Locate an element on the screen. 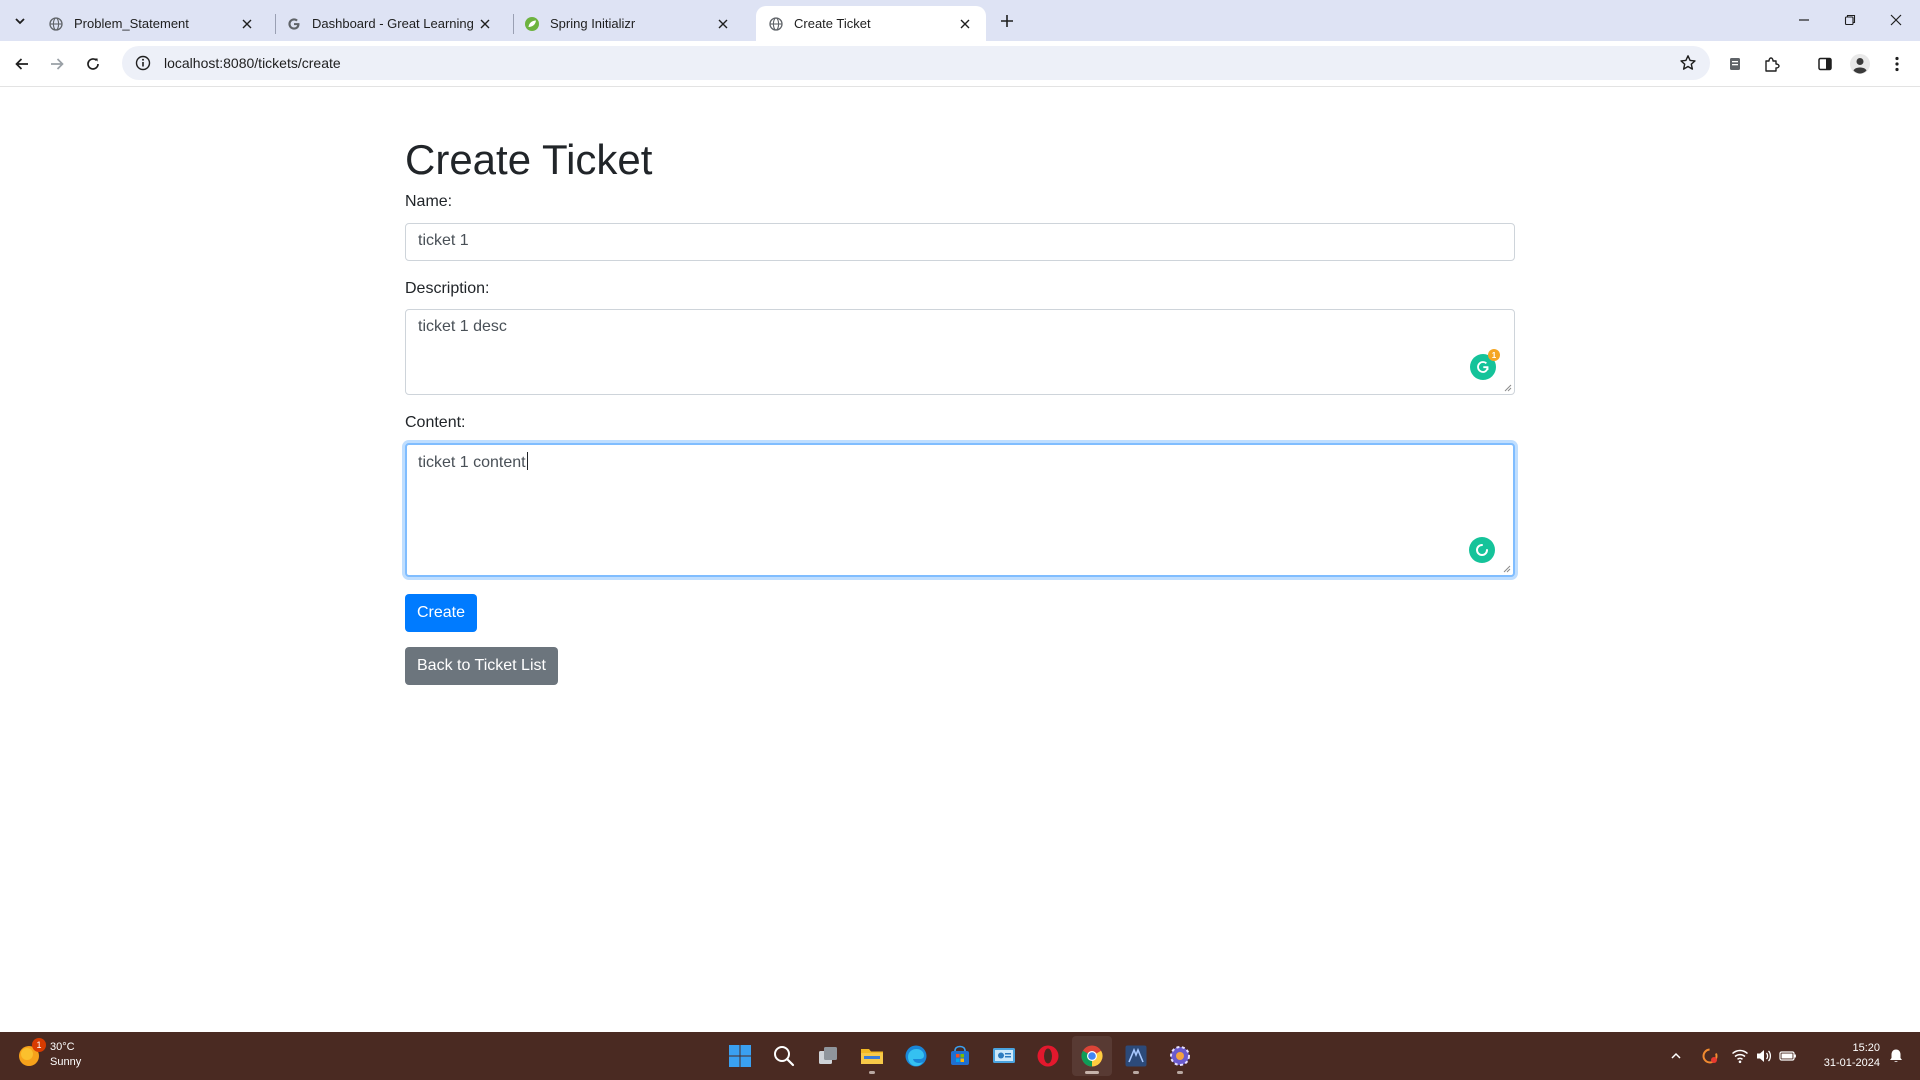 The height and width of the screenshot is (1080, 1920). opera-icon is located at coordinates (1048, 1056).